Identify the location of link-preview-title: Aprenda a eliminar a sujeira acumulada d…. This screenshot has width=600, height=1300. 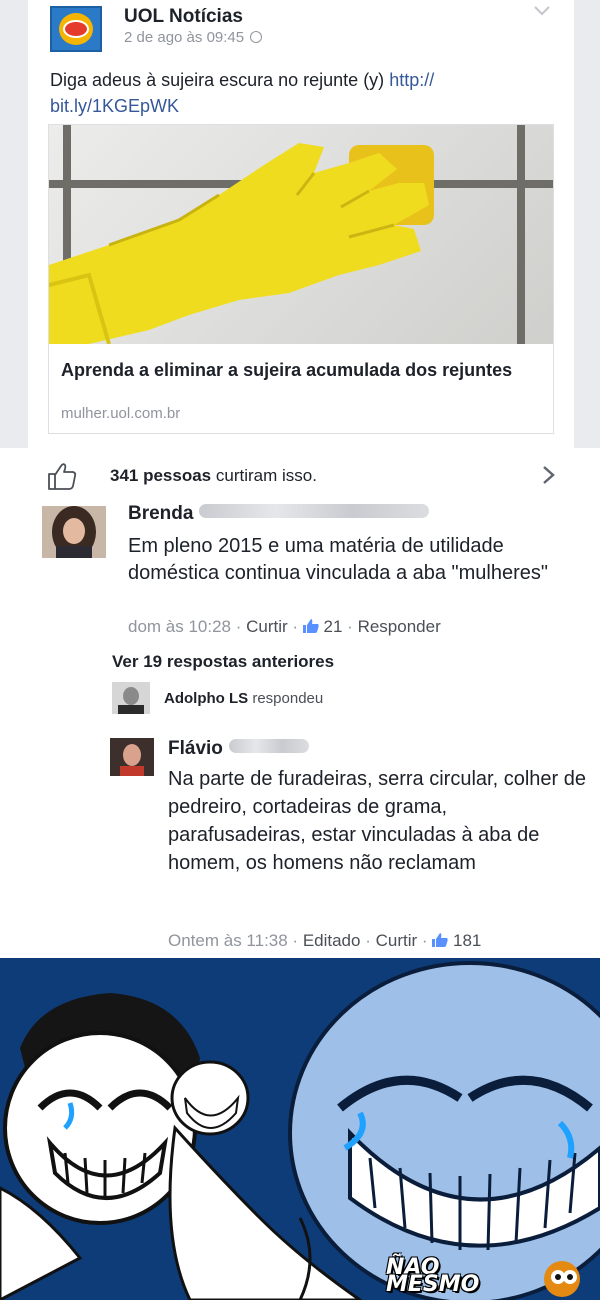
(301, 370).